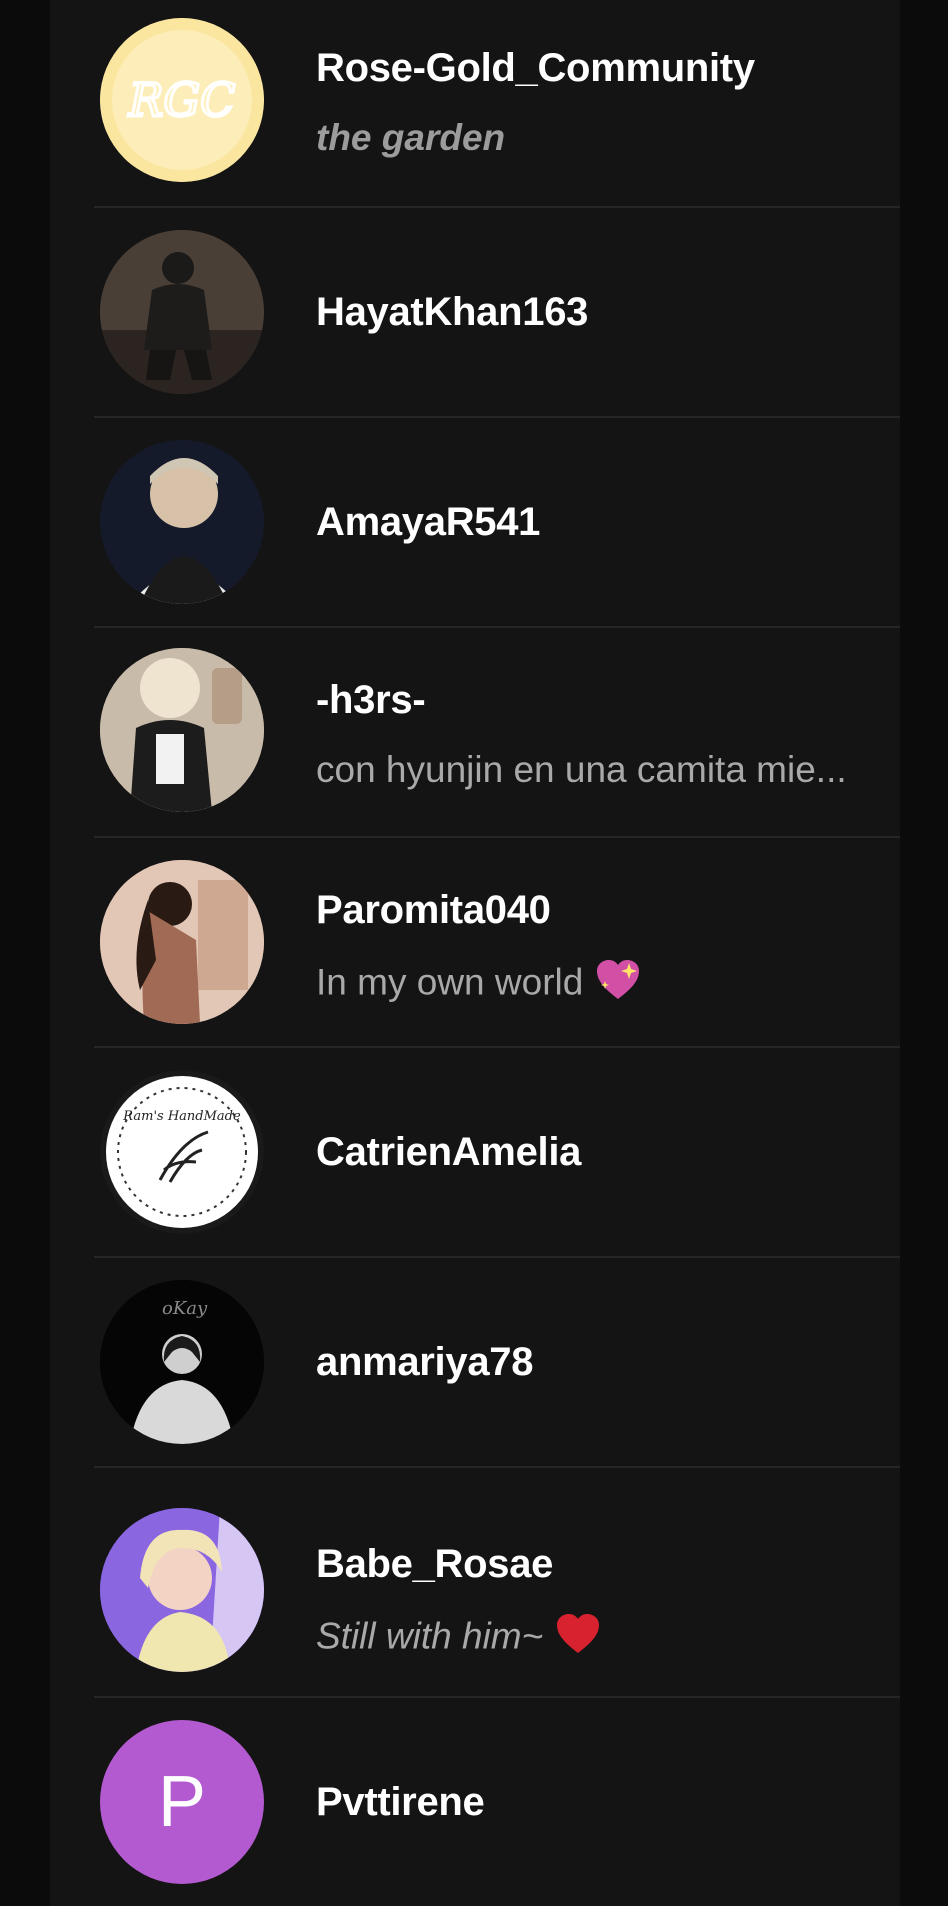  Describe the element at coordinates (452, 312) in the screenshot. I see `user-name: HayatKhan163` at that location.